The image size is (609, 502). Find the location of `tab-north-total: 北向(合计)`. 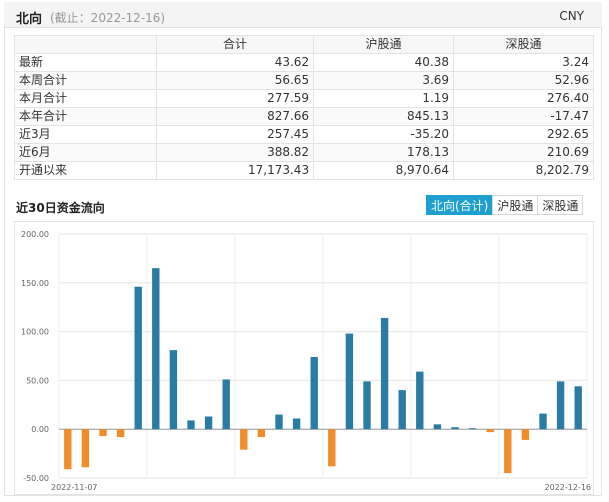

tab-north-total: 北向(合计) is located at coordinates (460, 205).